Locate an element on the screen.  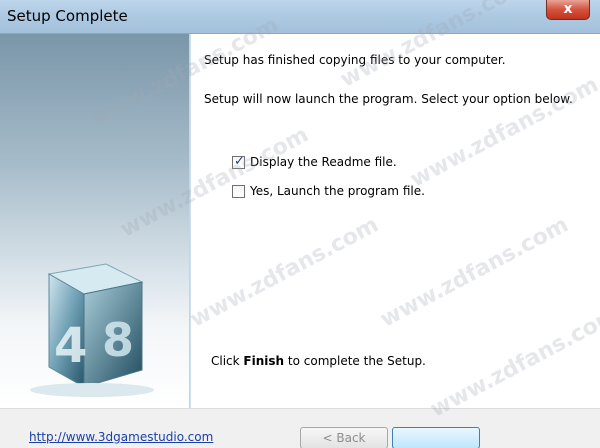
window-title: Setup Complete is located at coordinates (67, 16).